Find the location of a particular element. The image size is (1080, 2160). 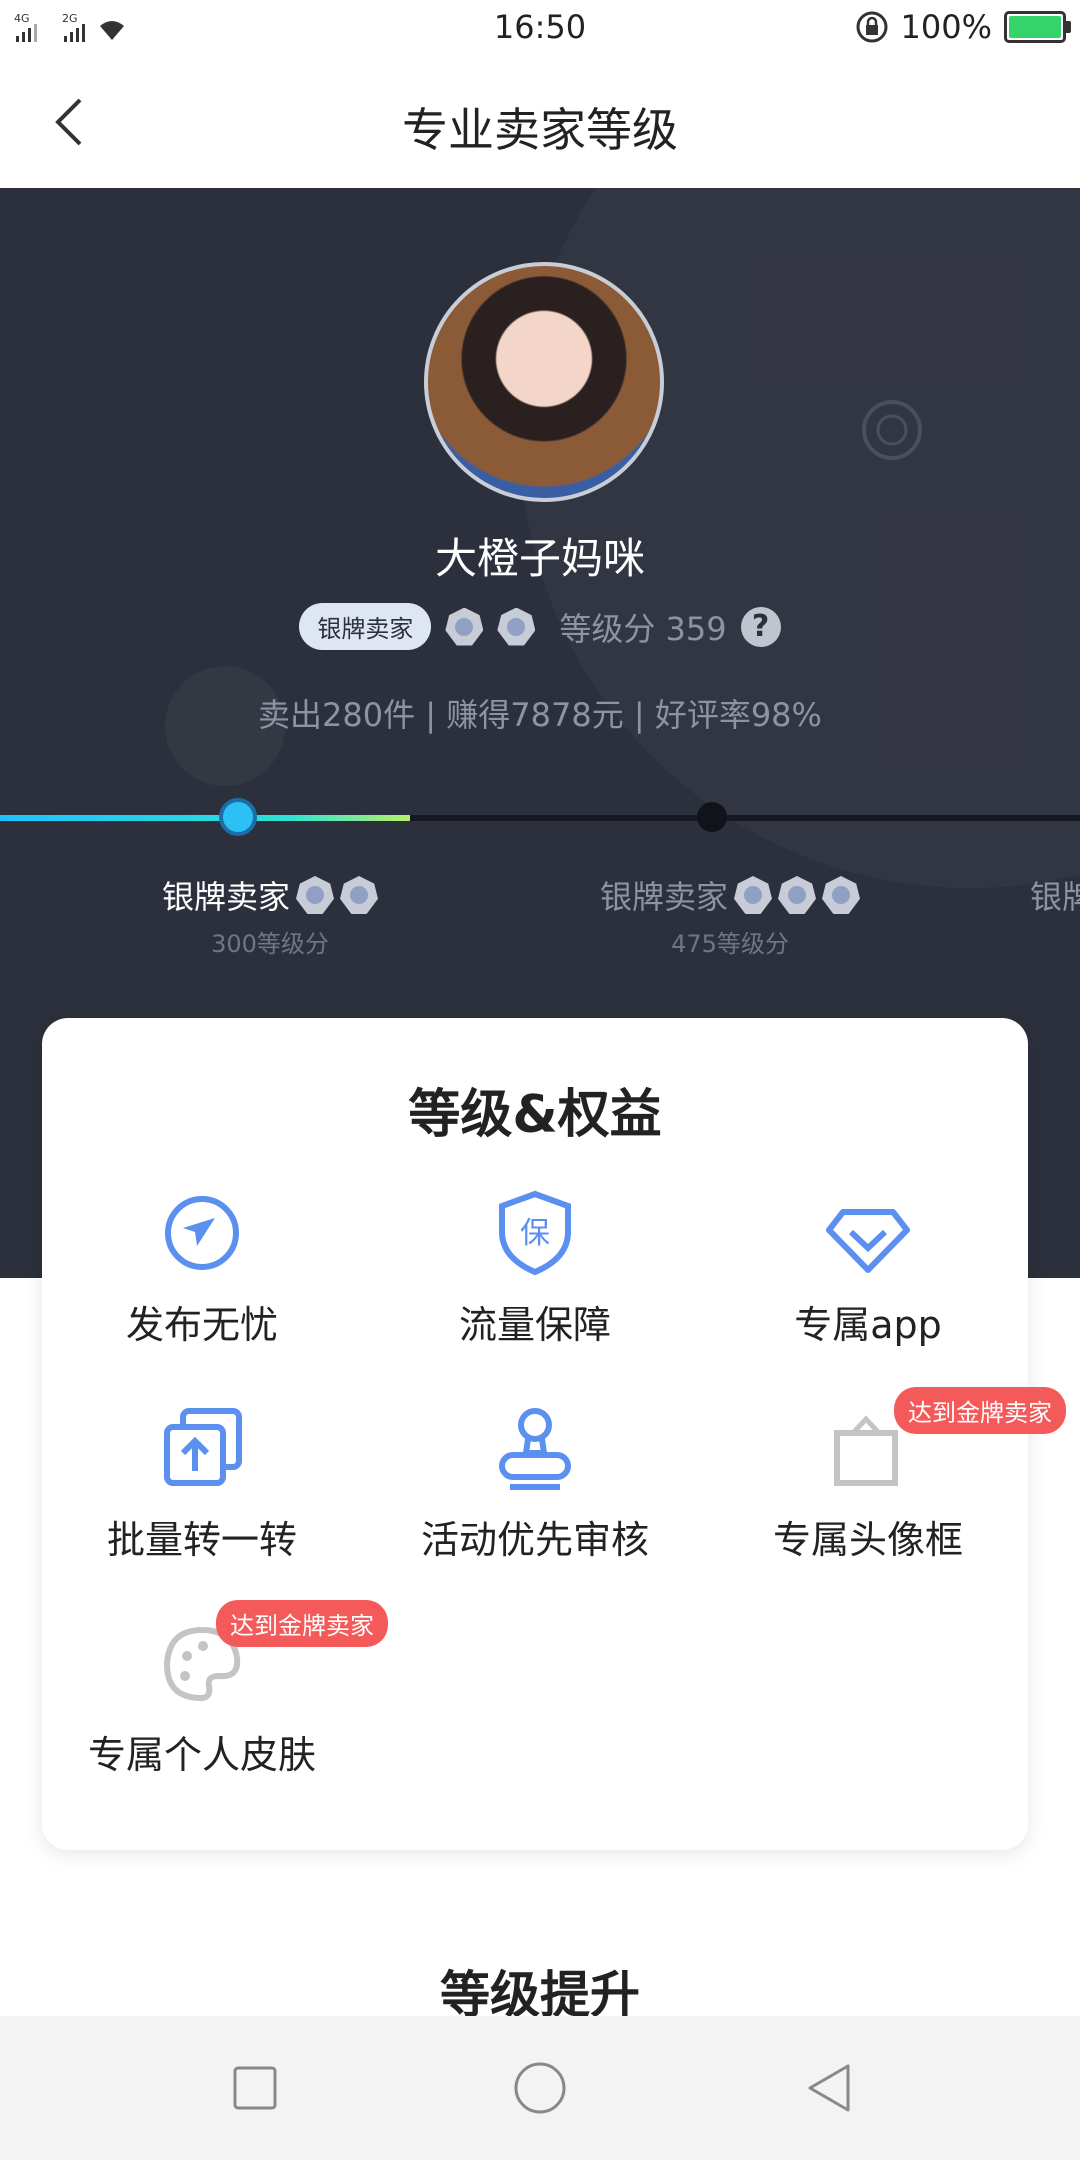

benefit-app: 专属app is located at coordinates (868, 1268).